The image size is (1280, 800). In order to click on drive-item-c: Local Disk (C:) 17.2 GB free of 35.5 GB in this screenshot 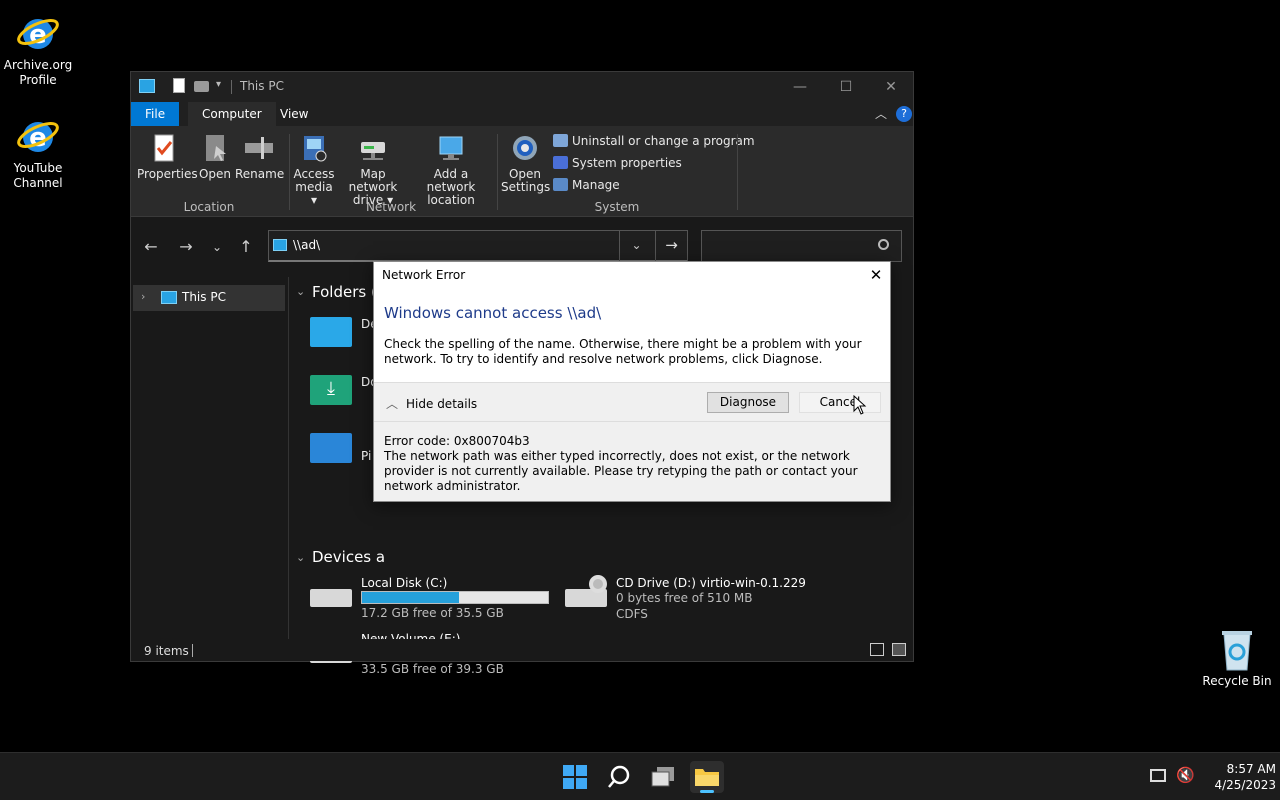, I will do `click(432, 598)`.